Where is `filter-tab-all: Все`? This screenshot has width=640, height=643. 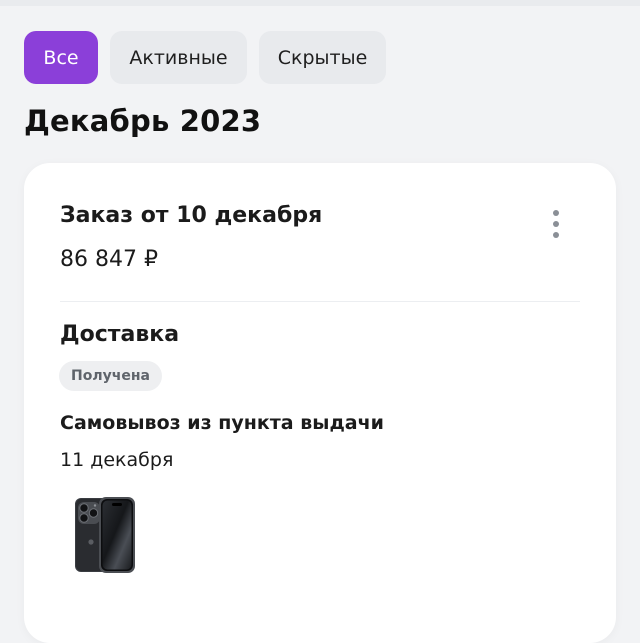 filter-tab-all: Все is located at coordinates (61, 57).